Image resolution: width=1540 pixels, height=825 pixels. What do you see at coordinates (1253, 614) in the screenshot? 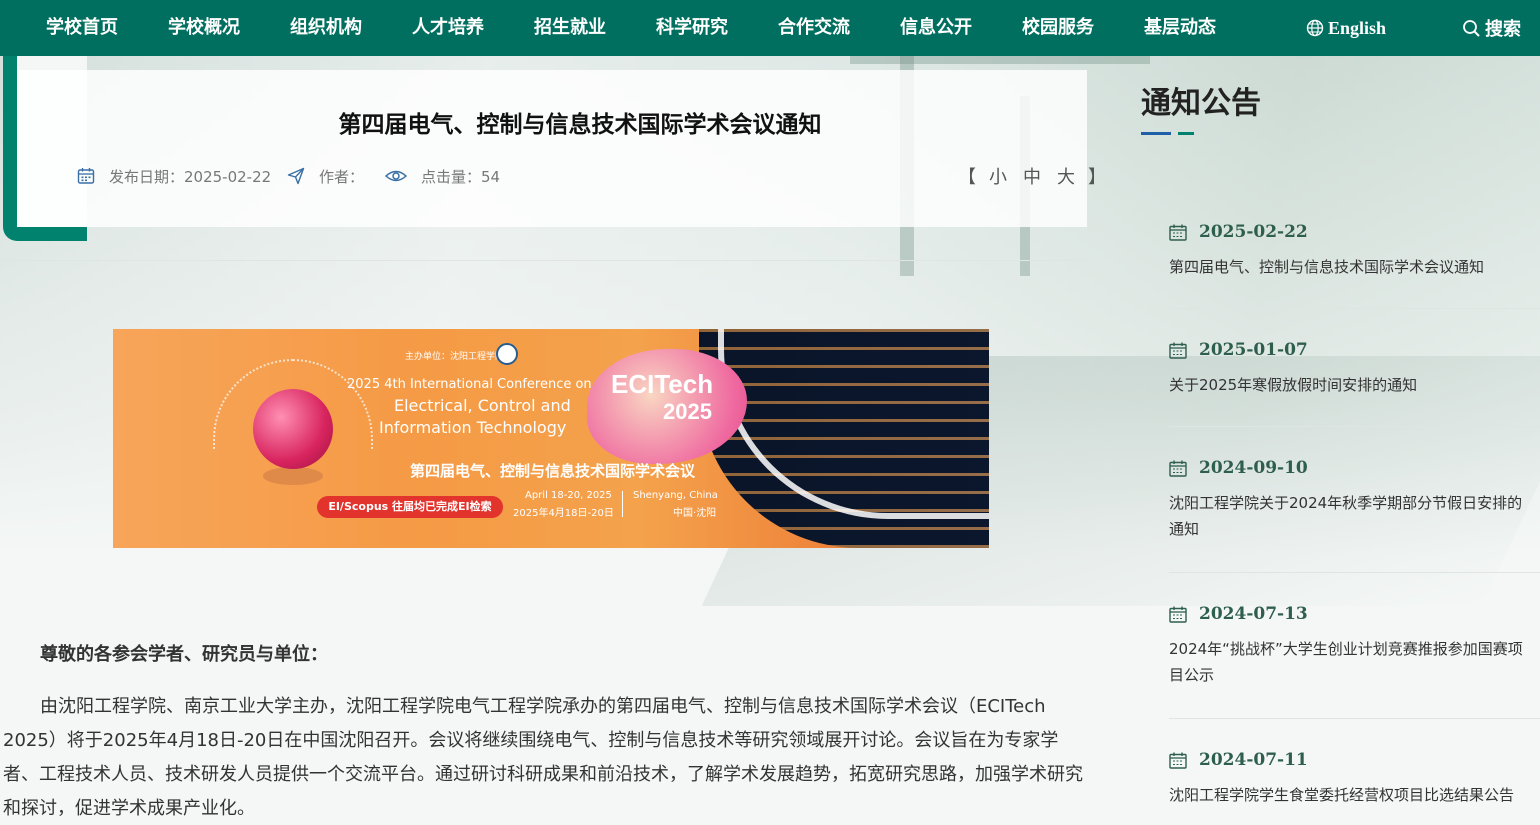
I see `notice-date-text: 2024-07-13` at bounding box center [1253, 614].